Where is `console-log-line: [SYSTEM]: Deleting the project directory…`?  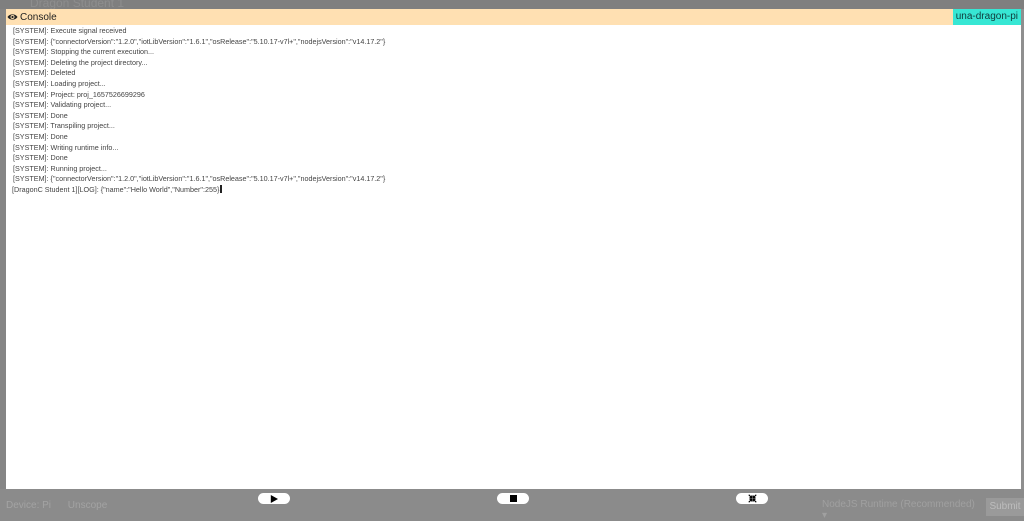
console-log-line: [SYSTEM]: Deleting the project directory… is located at coordinates (80, 62).